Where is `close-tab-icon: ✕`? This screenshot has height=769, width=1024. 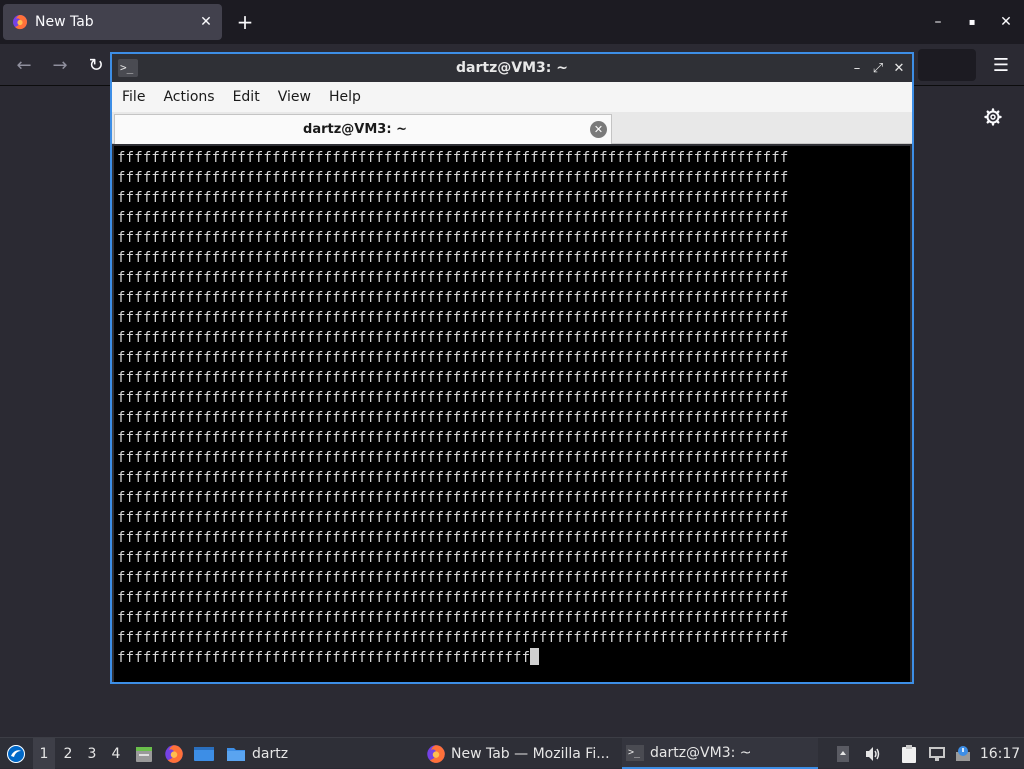
close-tab-icon: ✕ is located at coordinates (206, 22).